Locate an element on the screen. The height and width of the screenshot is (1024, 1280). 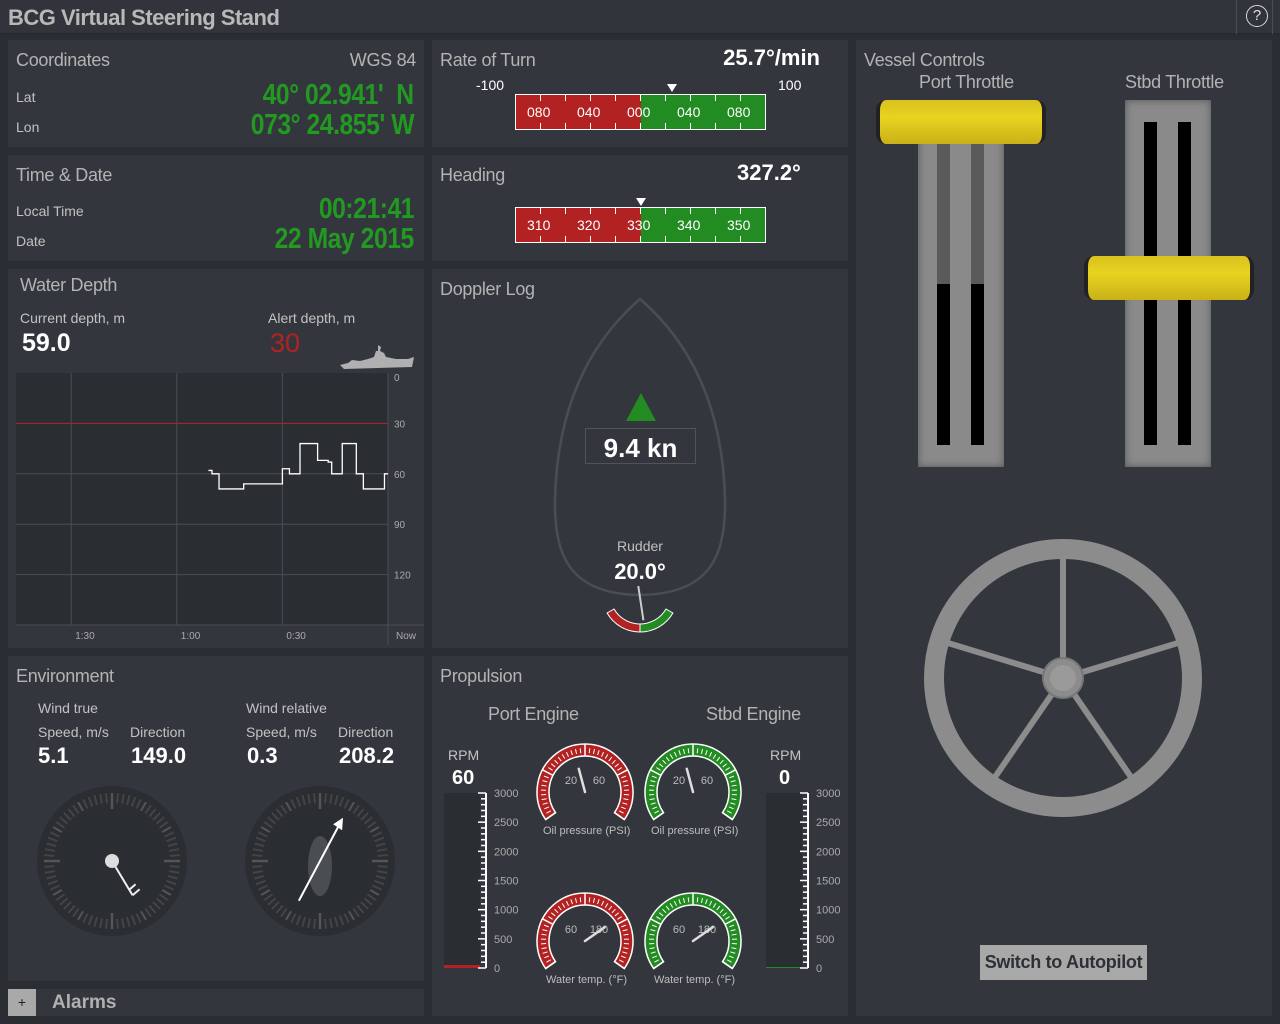
ship-icon is located at coordinates (377, 357).